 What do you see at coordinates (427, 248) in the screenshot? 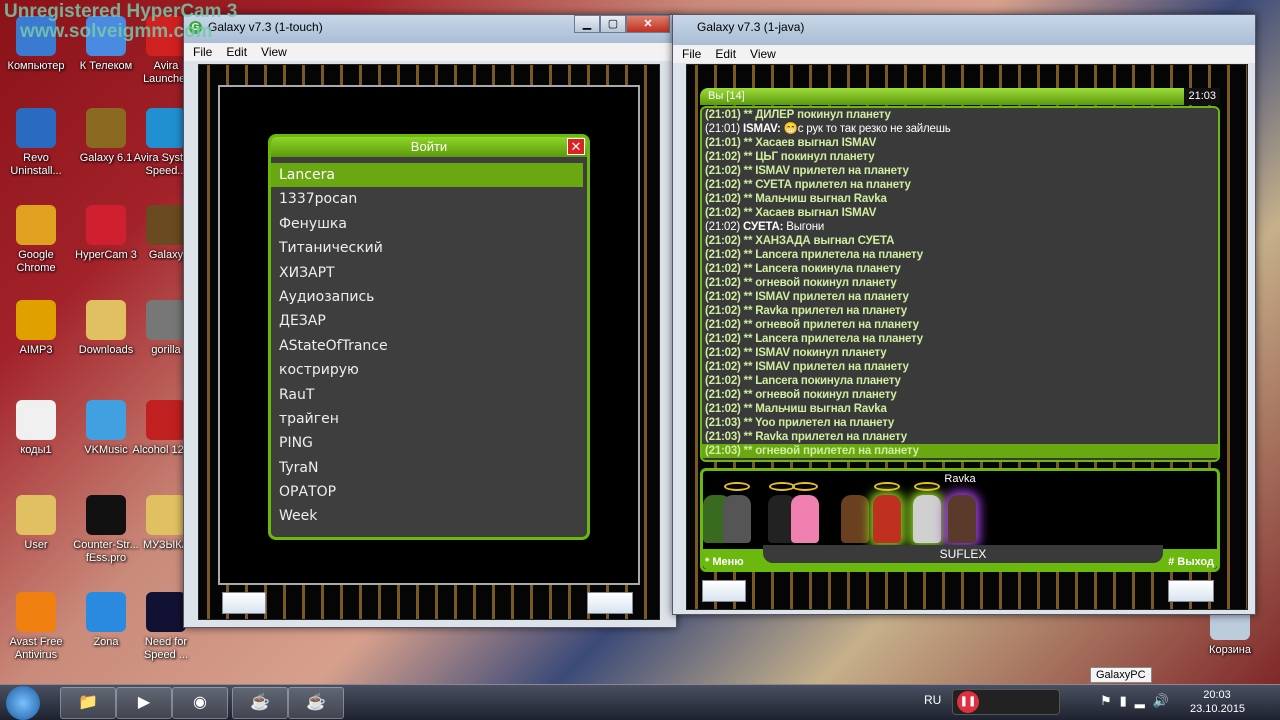
I see `login-account-item: Титанический` at bounding box center [427, 248].